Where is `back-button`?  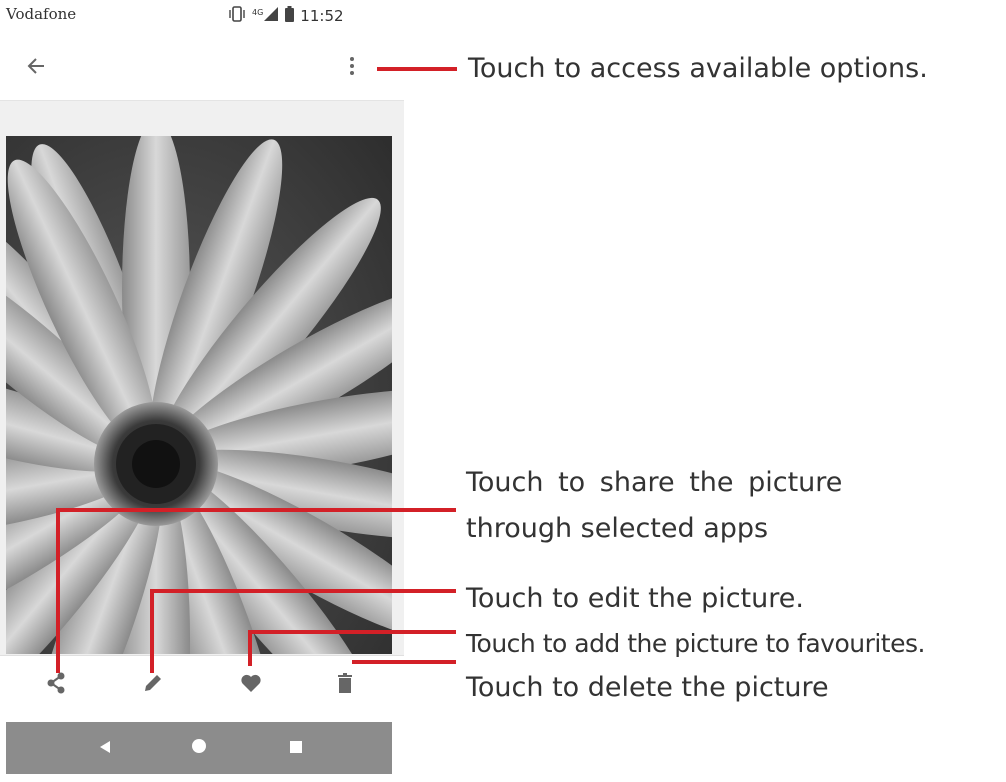 back-button is located at coordinates (36, 68).